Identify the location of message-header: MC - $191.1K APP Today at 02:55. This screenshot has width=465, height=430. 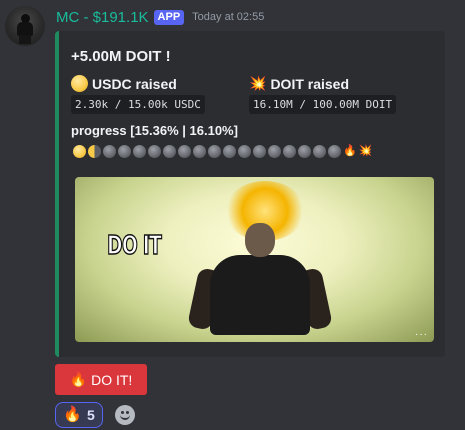
(160, 17).